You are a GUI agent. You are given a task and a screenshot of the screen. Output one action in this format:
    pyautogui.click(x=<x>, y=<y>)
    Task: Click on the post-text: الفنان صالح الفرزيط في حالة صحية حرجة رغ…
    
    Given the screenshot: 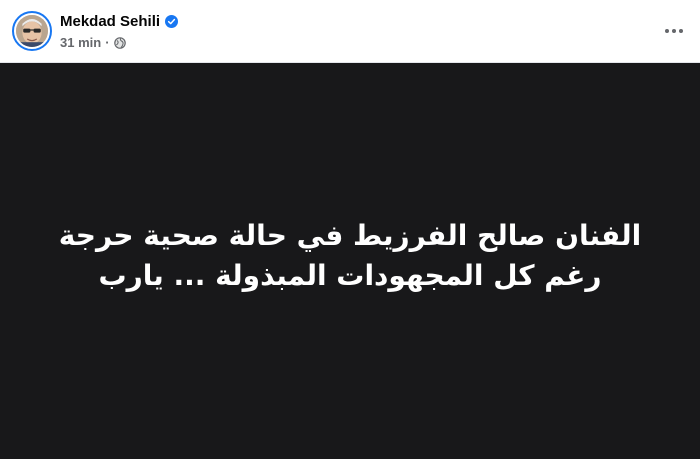 What is the action you would take?
    pyautogui.click(x=350, y=256)
    